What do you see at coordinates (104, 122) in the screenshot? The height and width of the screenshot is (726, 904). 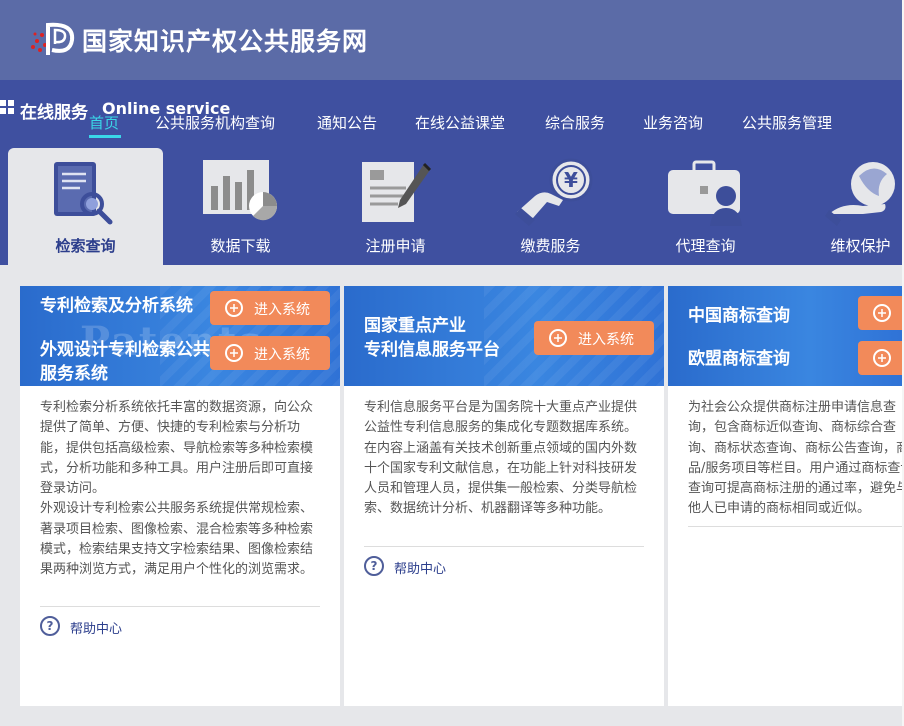 I see `nav-item-home: 首页` at bounding box center [104, 122].